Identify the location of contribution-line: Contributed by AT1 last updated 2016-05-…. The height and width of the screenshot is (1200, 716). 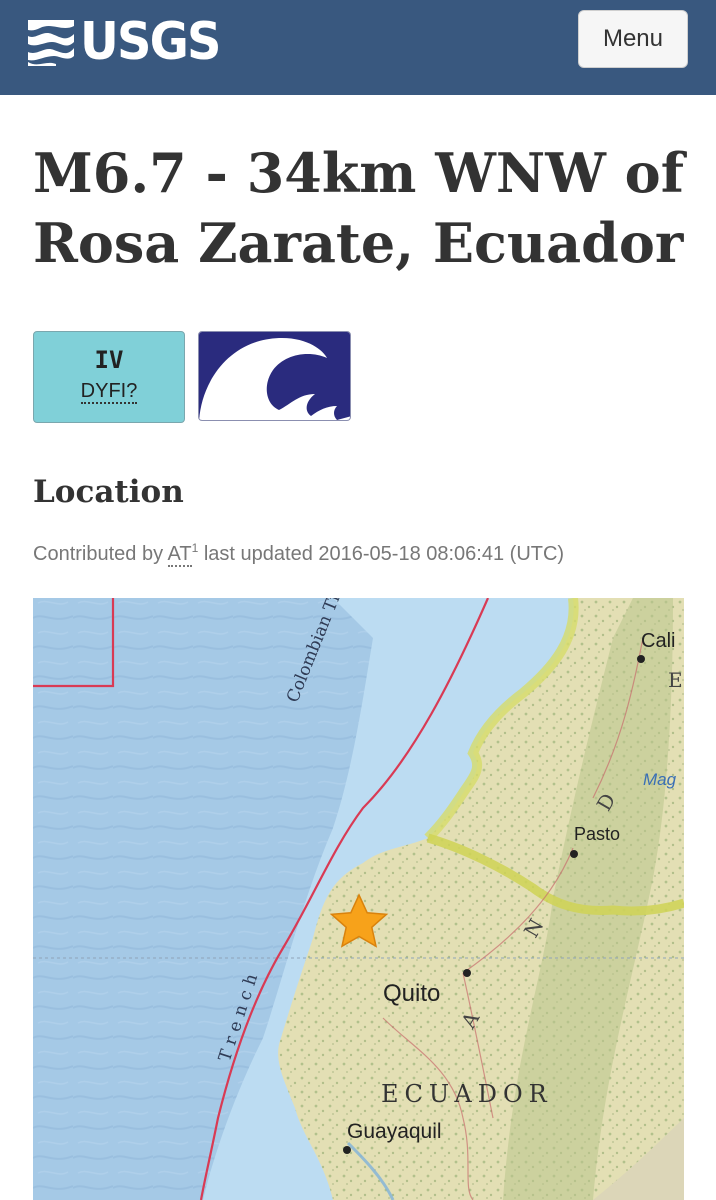
(298, 551).